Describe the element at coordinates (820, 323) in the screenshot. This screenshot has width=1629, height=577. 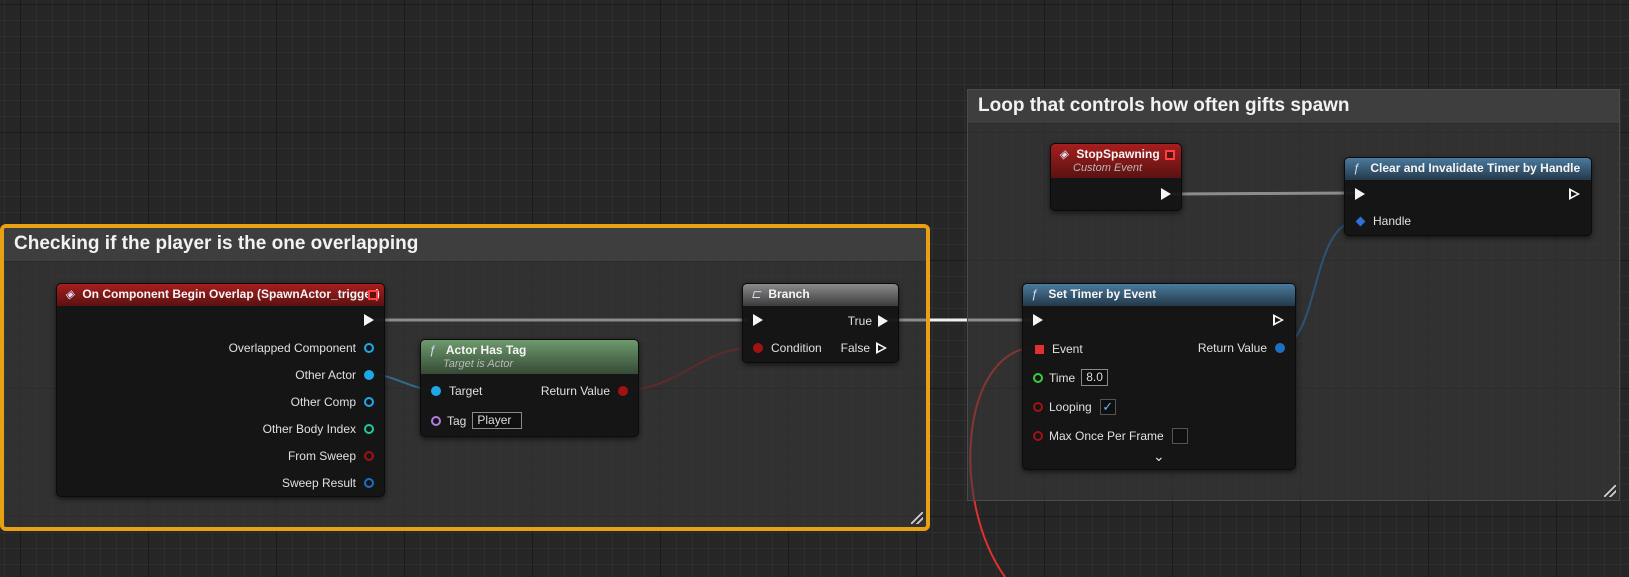
I see `node-branch: ⊏ Branch True Condition False` at that location.